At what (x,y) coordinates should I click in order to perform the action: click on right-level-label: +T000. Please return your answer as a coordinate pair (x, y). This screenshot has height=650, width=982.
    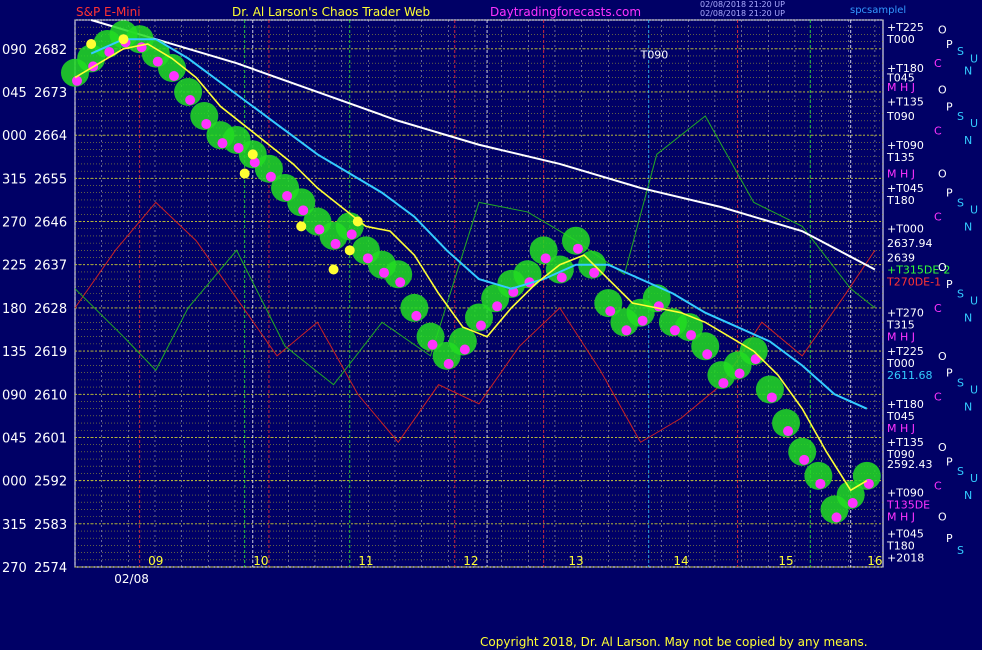
    Looking at the image, I should click on (905, 229).